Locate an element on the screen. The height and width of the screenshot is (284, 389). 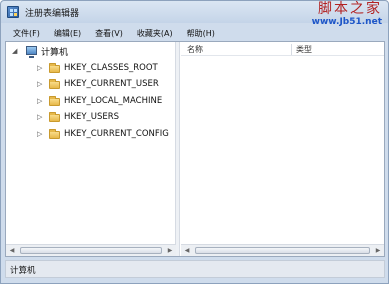
status-bar: 计算机 is located at coordinates (195, 269).